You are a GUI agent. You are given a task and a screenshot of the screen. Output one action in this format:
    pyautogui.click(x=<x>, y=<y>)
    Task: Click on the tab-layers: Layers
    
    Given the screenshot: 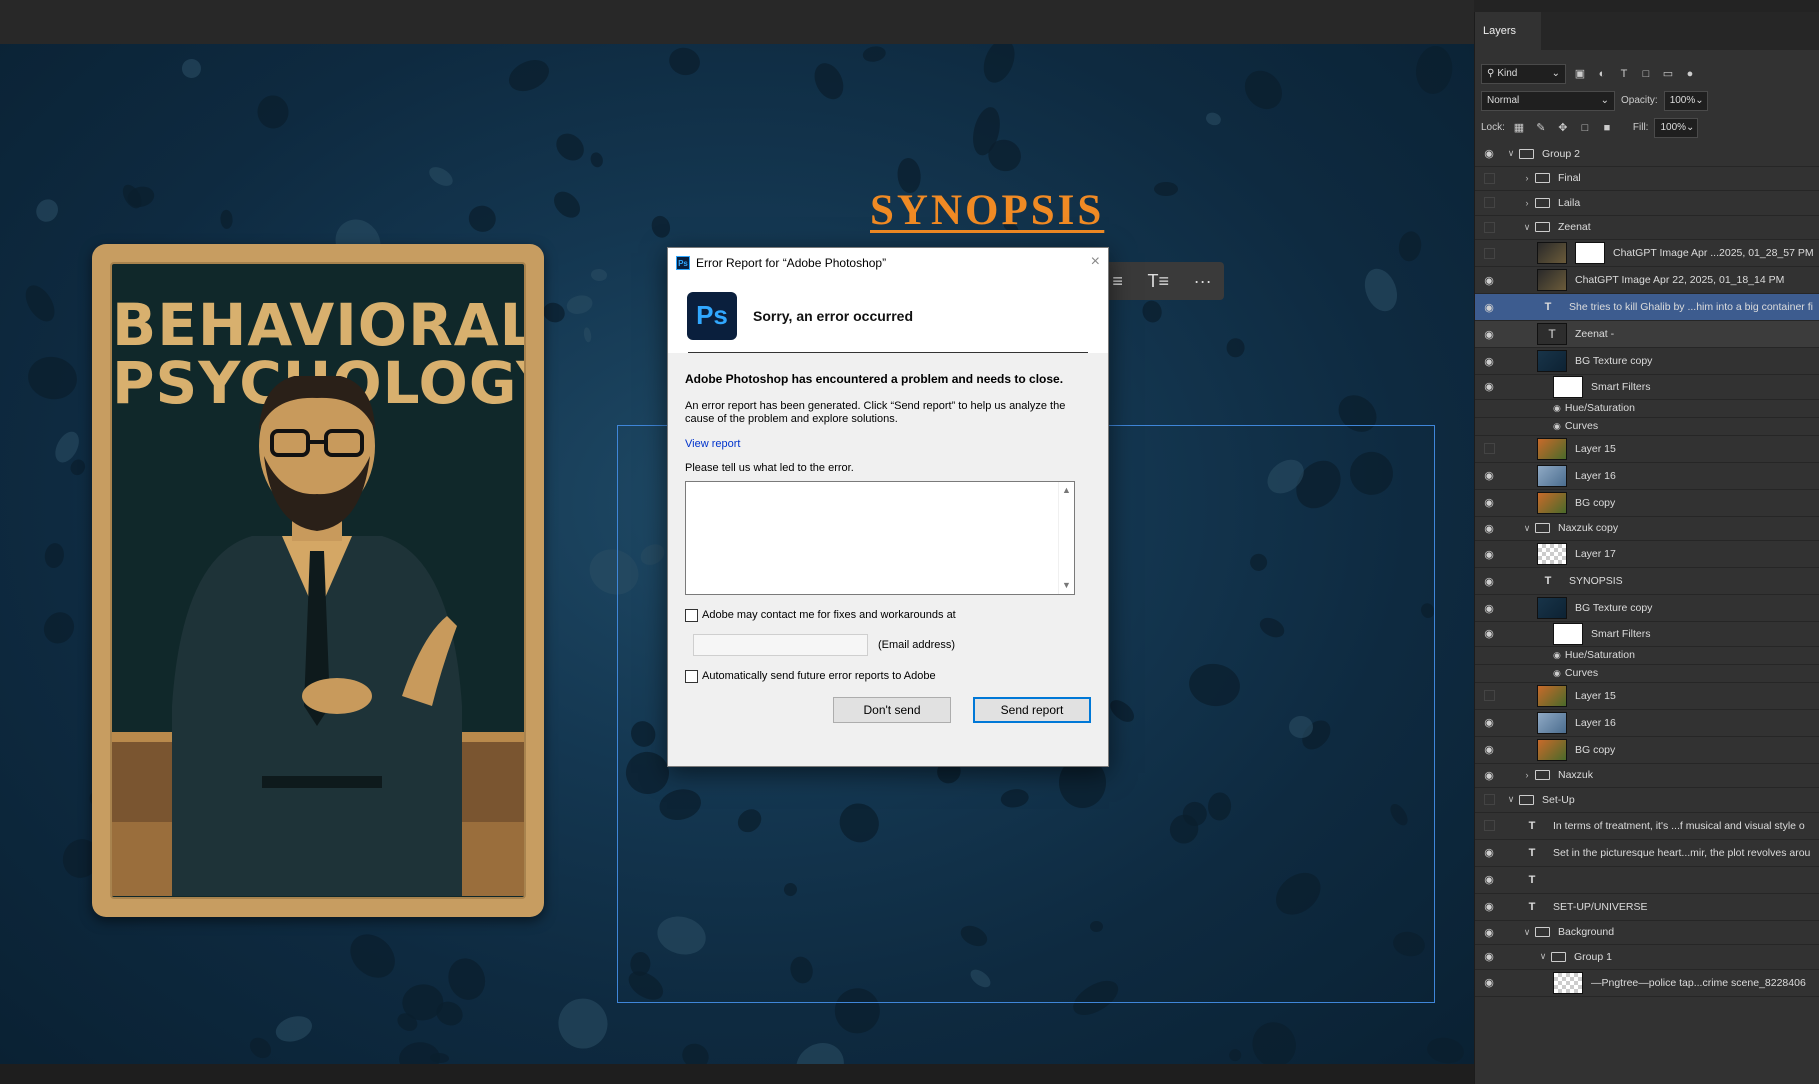 What is the action you would take?
    pyautogui.click(x=1508, y=31)
    